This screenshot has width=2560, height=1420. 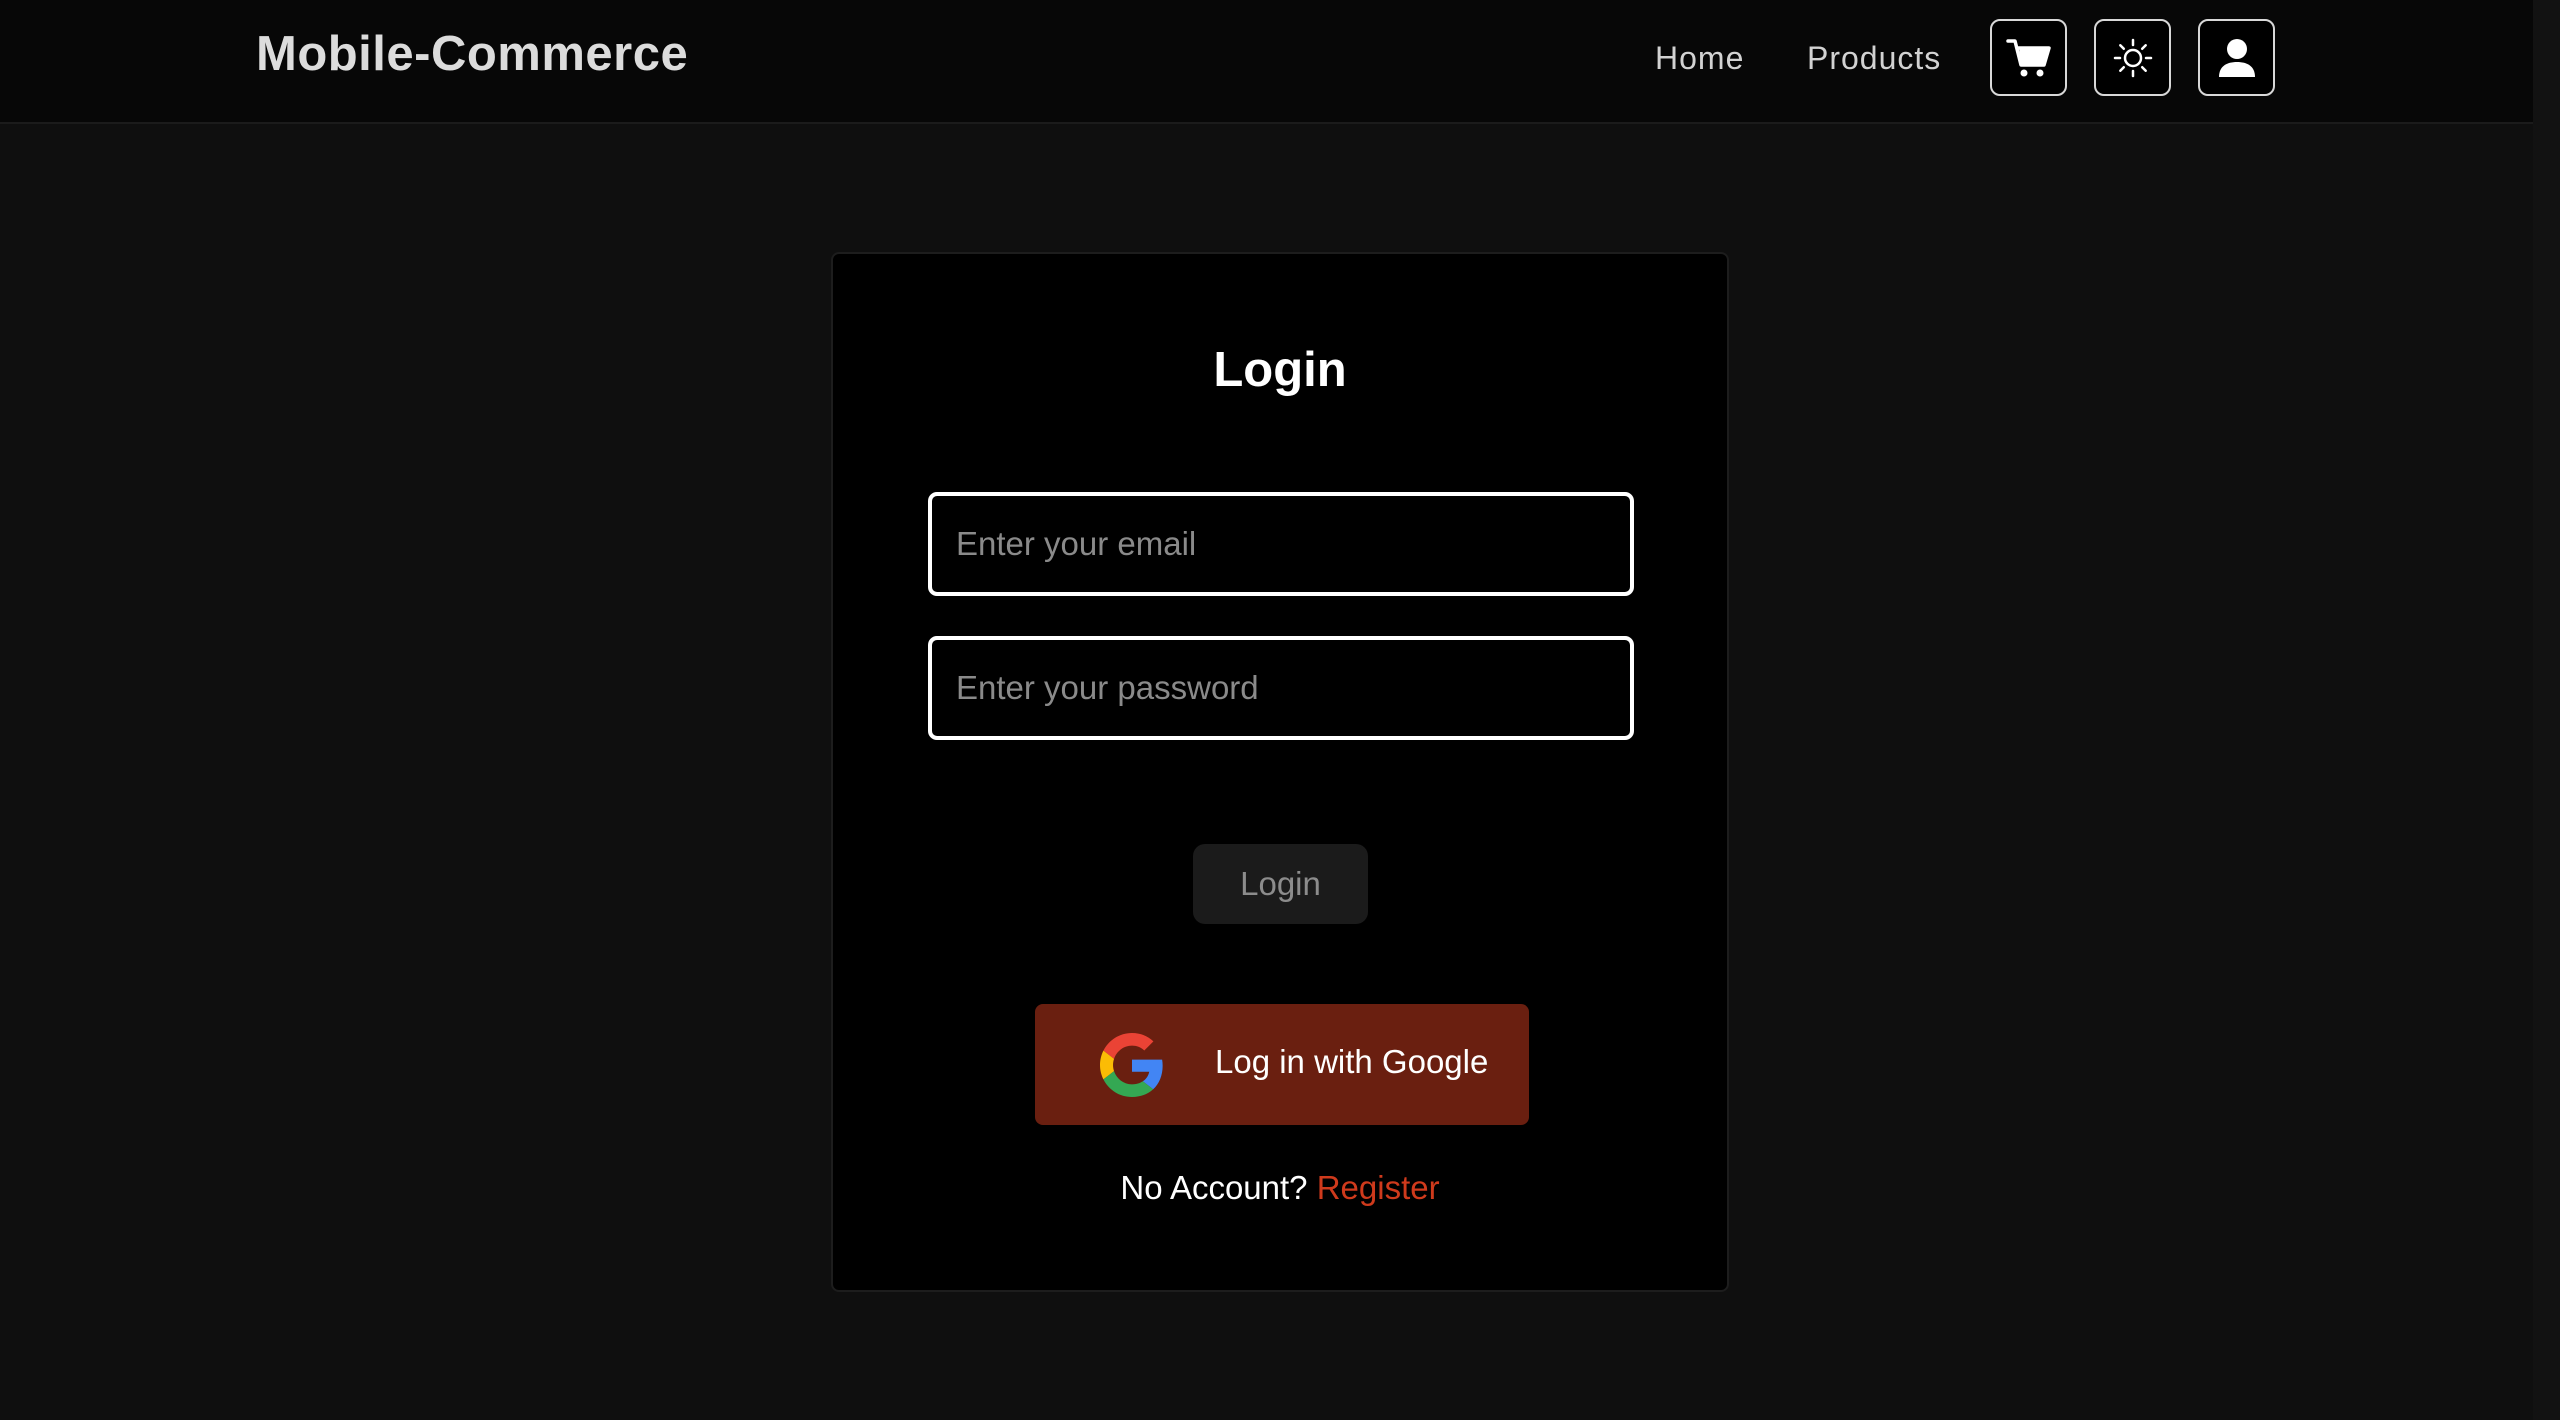 I want to click on password-input, so click(x=1281, y=688).